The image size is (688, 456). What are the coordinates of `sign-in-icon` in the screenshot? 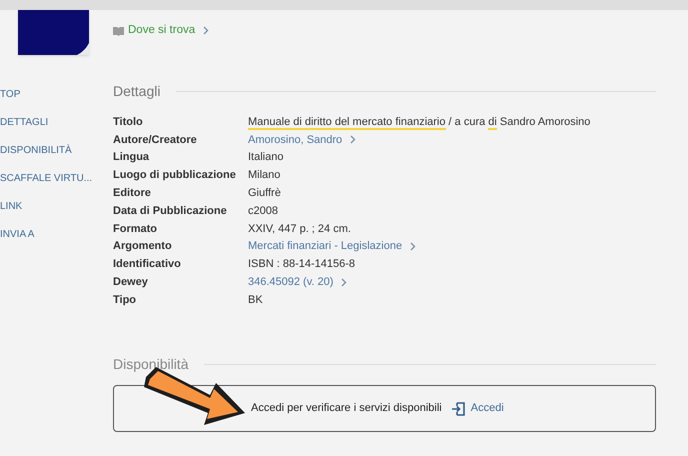 It's located at (458, 409).